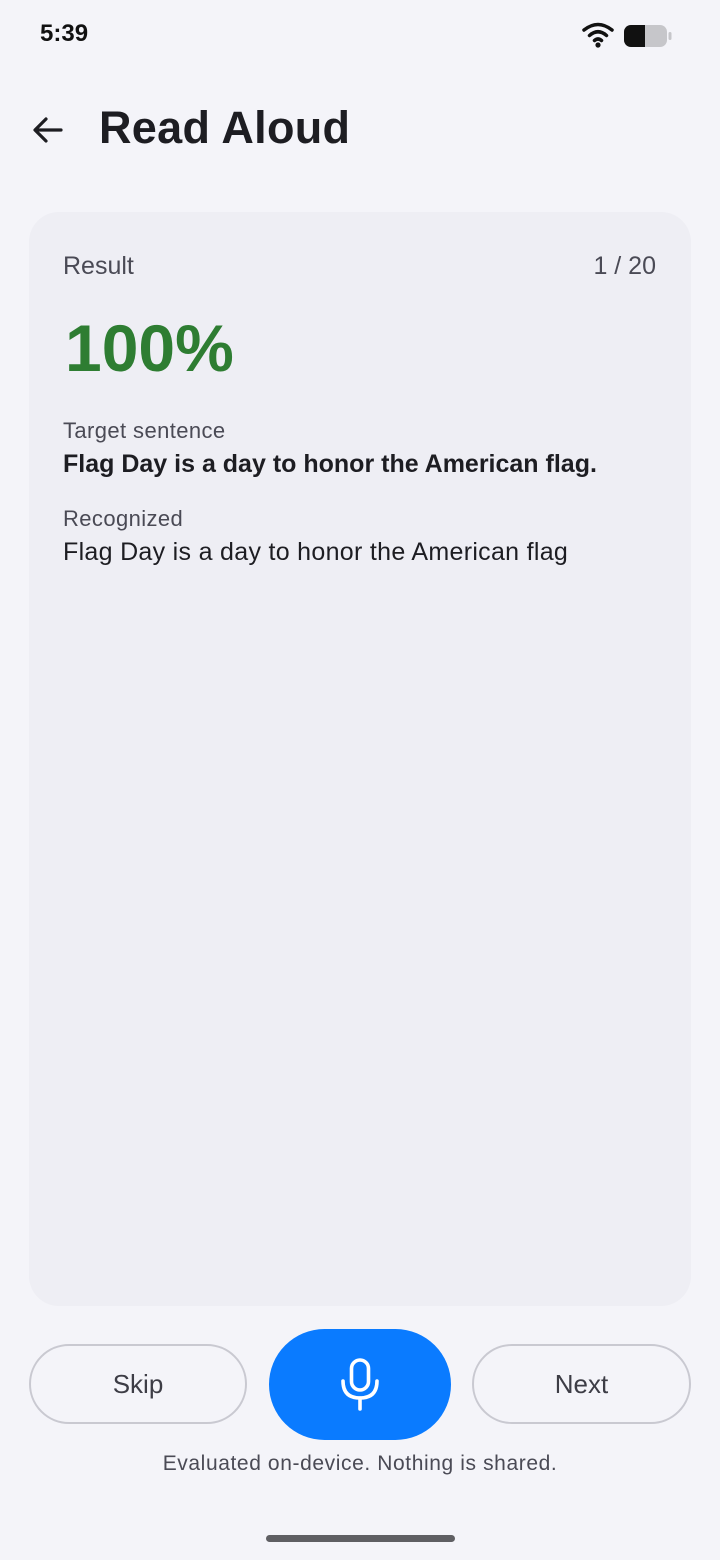 The height and width of the screenshot is (1560, 720). What do you see at coordinates (581, 1384) in the screenshot?
I see `next-button: Next` at bounding box center [581, 1384].